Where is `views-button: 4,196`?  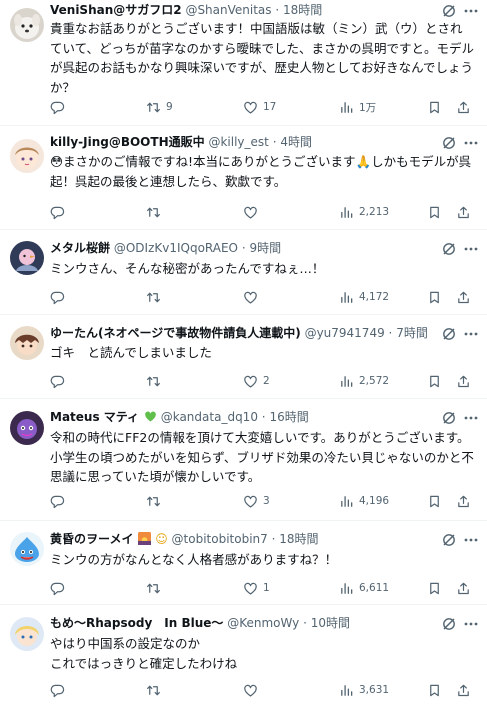
views-button: 4,196 is located at coordinates (364, 501).